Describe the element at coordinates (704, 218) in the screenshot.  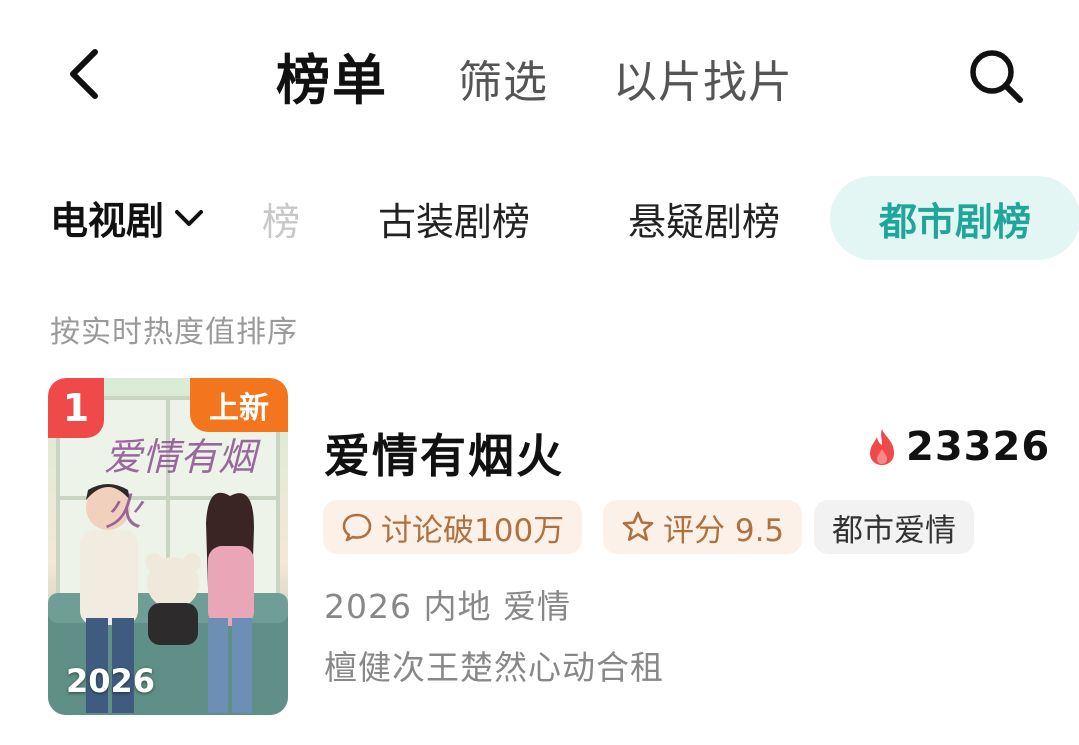
I see `chart-chip-suspense: 悬疑剧榜` at that location.